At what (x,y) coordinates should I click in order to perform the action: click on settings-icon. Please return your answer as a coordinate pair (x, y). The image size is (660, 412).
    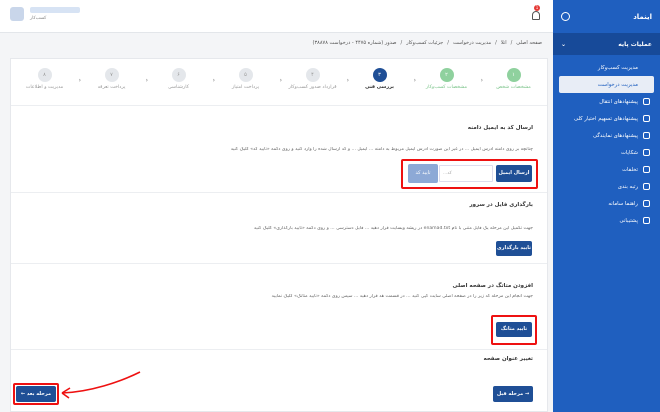
    Looking at the image, I should click on (565, 16).